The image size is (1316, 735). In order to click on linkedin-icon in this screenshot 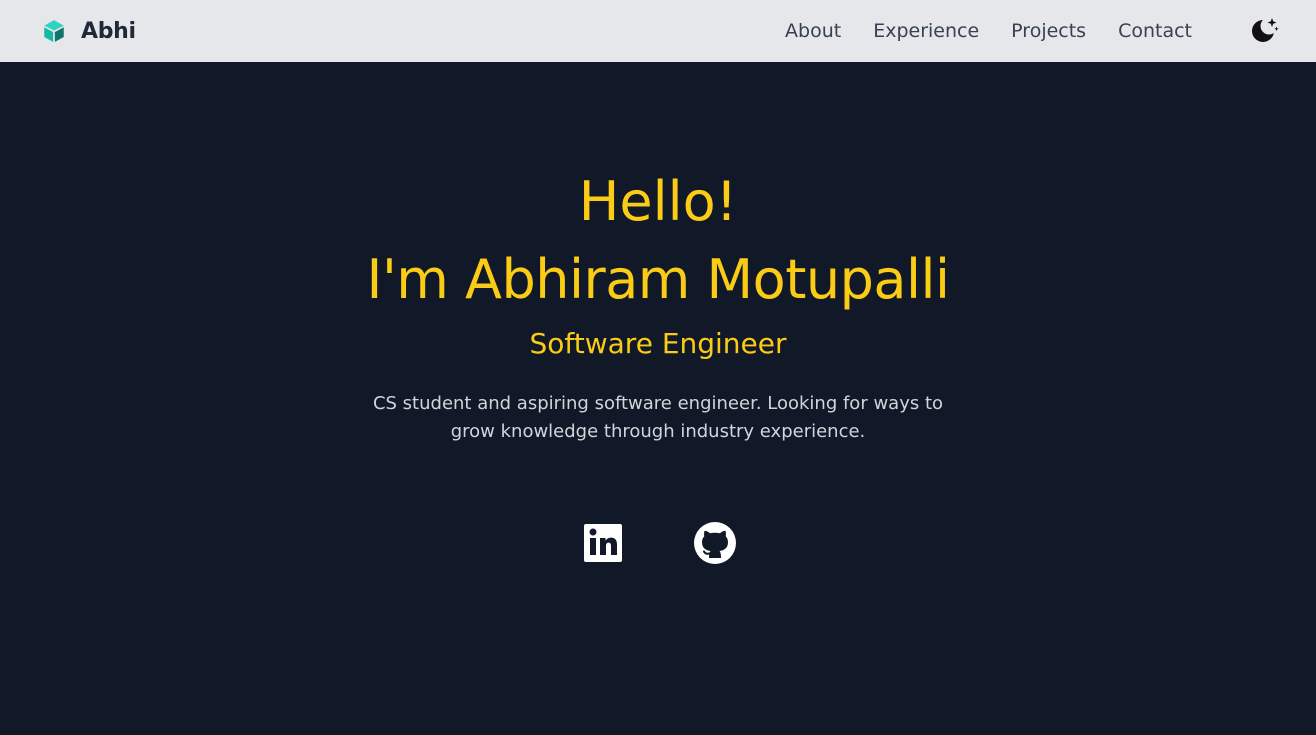, I will do `click(603, 543)`.